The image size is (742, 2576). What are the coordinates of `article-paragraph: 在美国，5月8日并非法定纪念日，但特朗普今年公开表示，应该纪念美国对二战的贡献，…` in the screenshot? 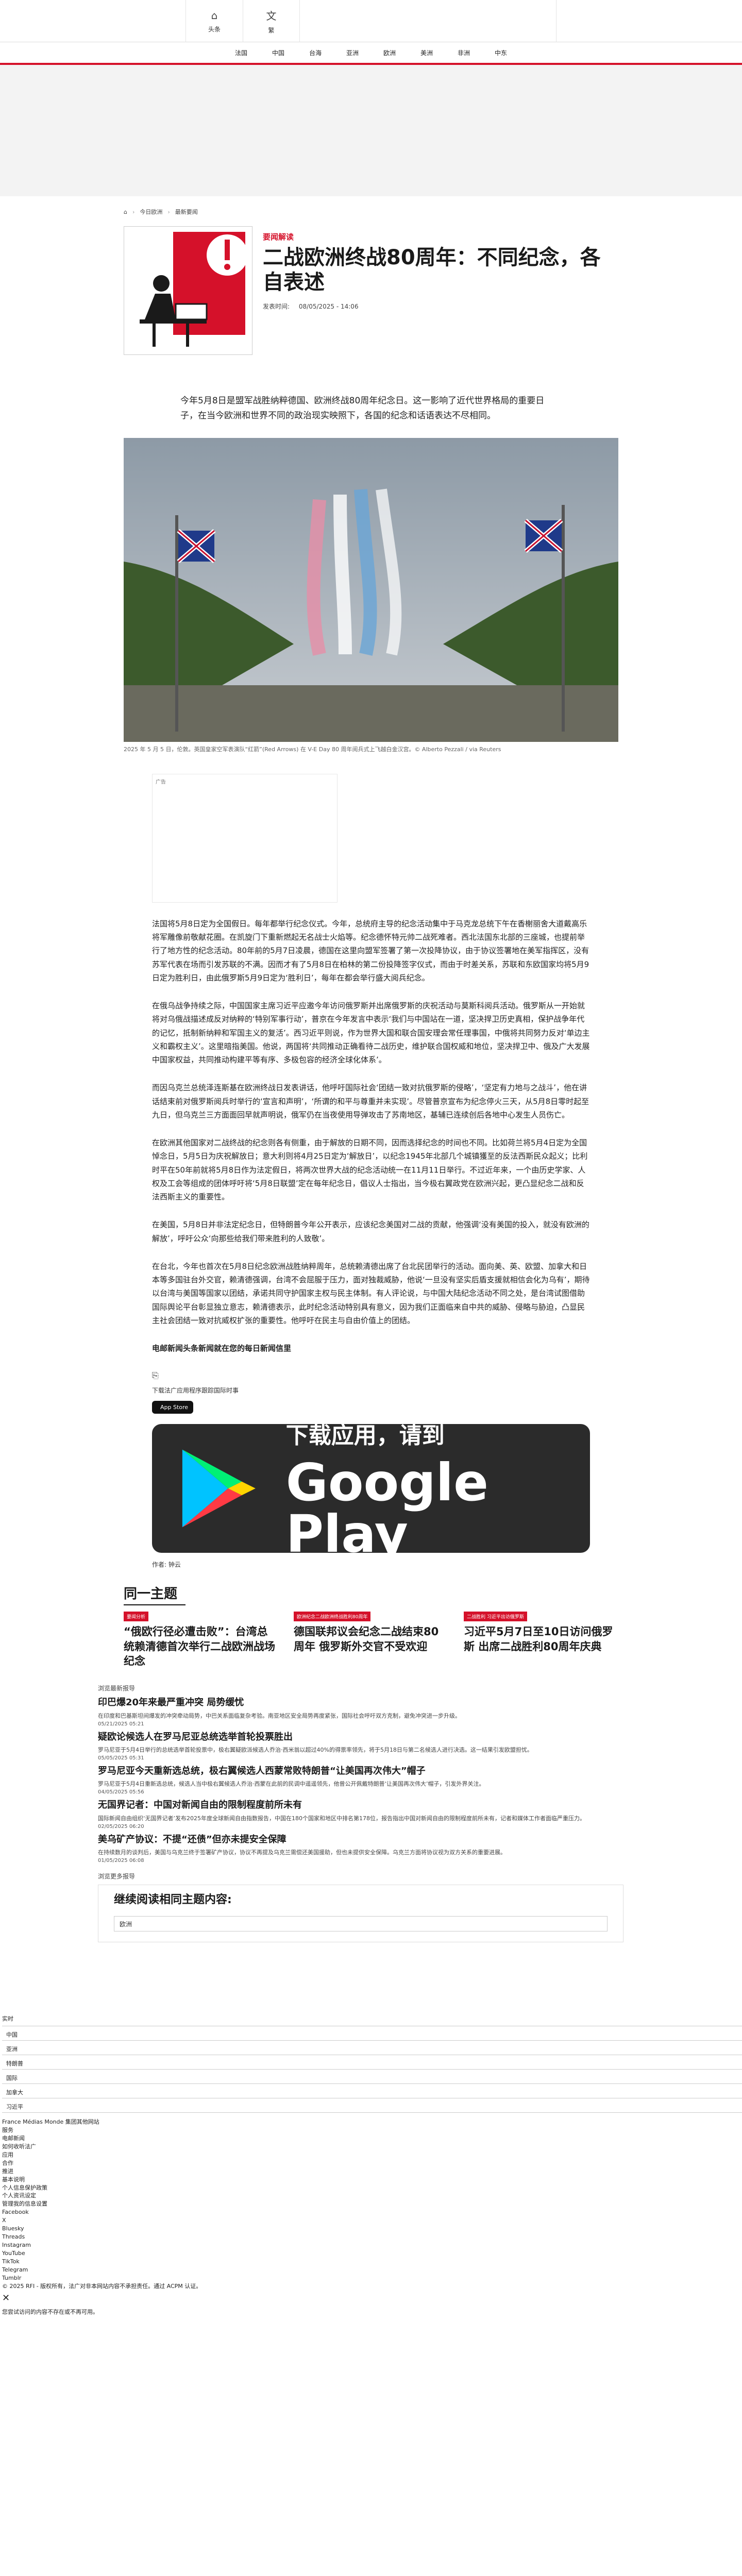 It's located at (370, 1231).